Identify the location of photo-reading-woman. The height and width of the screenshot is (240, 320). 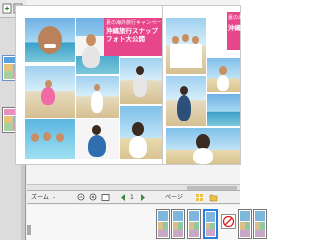
(97, 139).